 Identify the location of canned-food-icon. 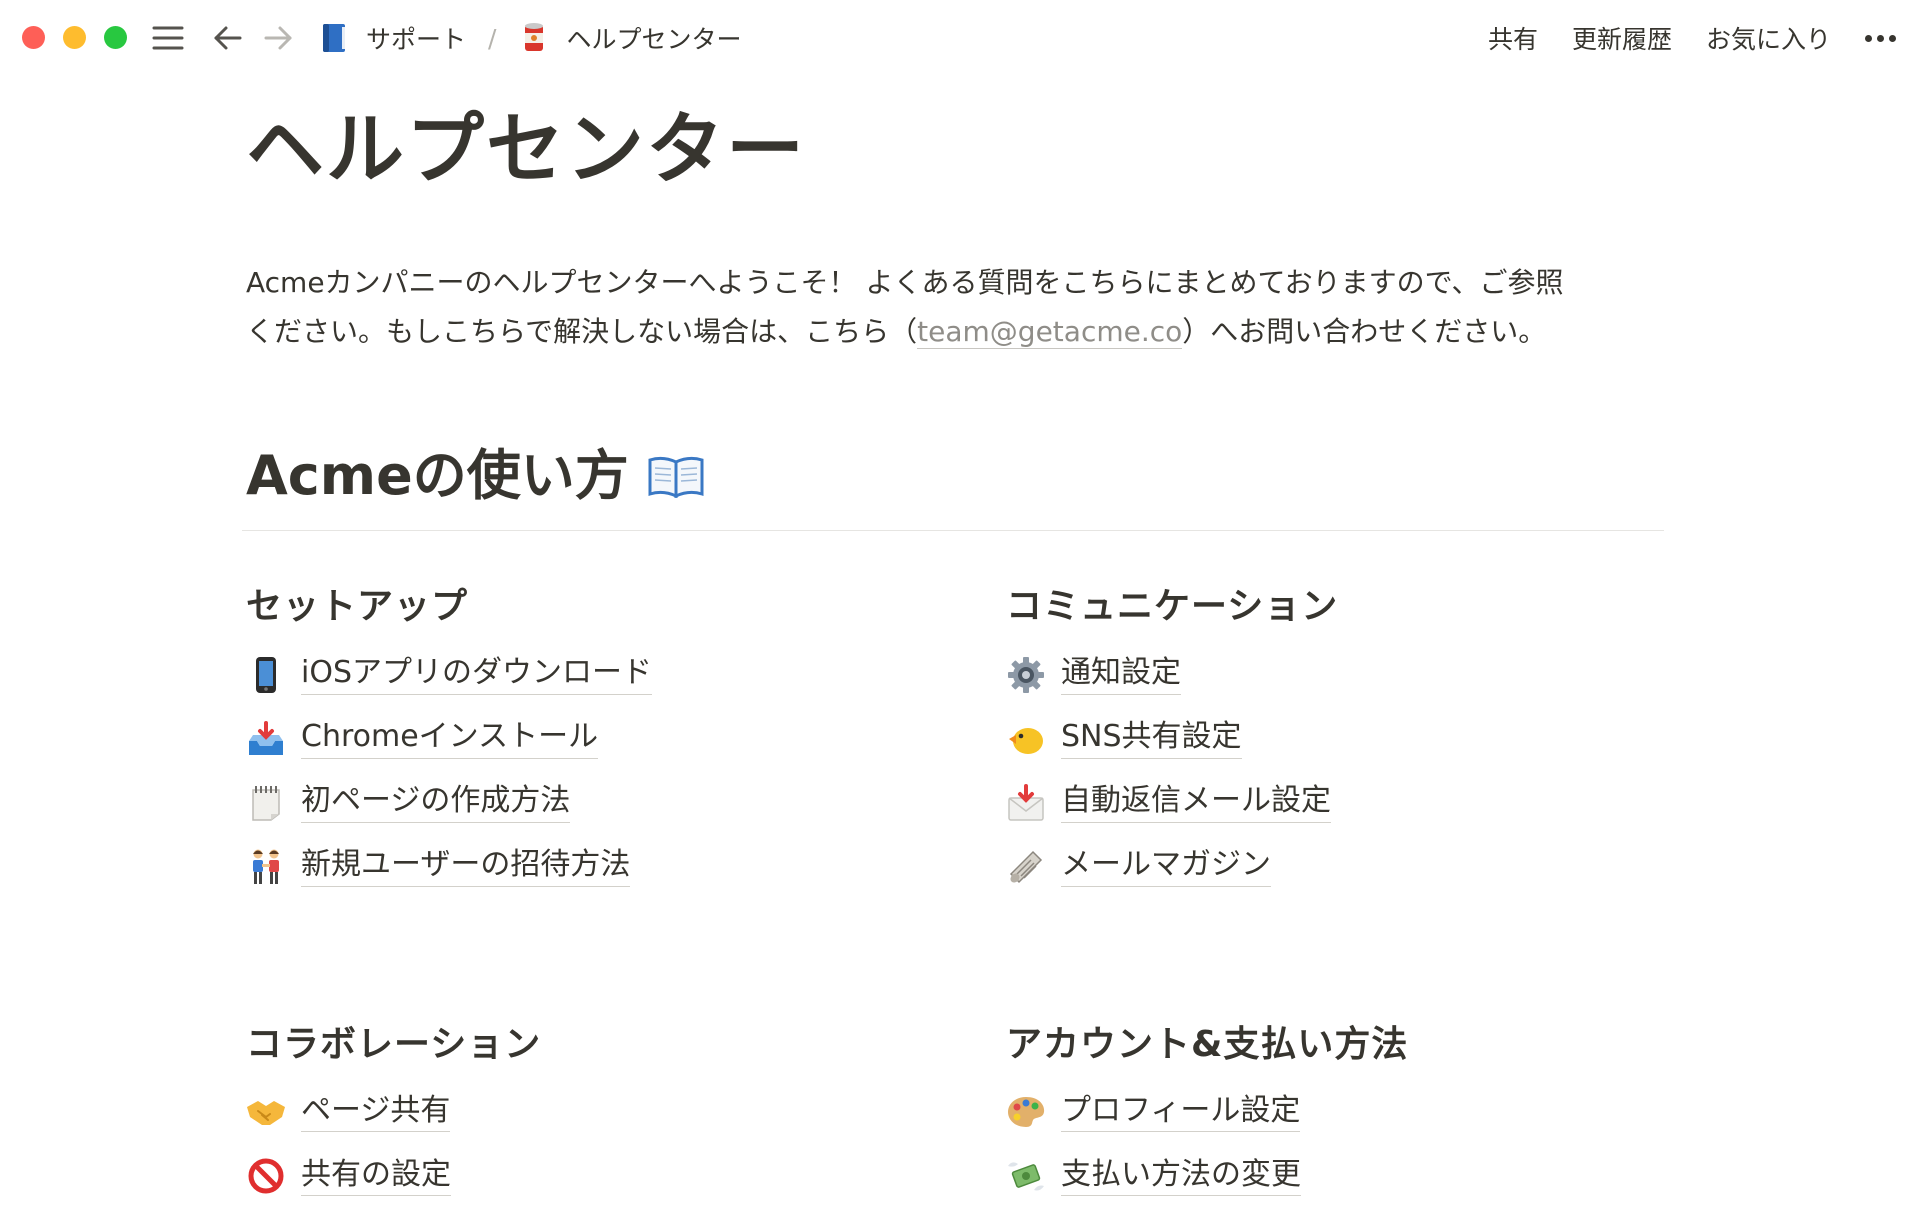
(534, 38).